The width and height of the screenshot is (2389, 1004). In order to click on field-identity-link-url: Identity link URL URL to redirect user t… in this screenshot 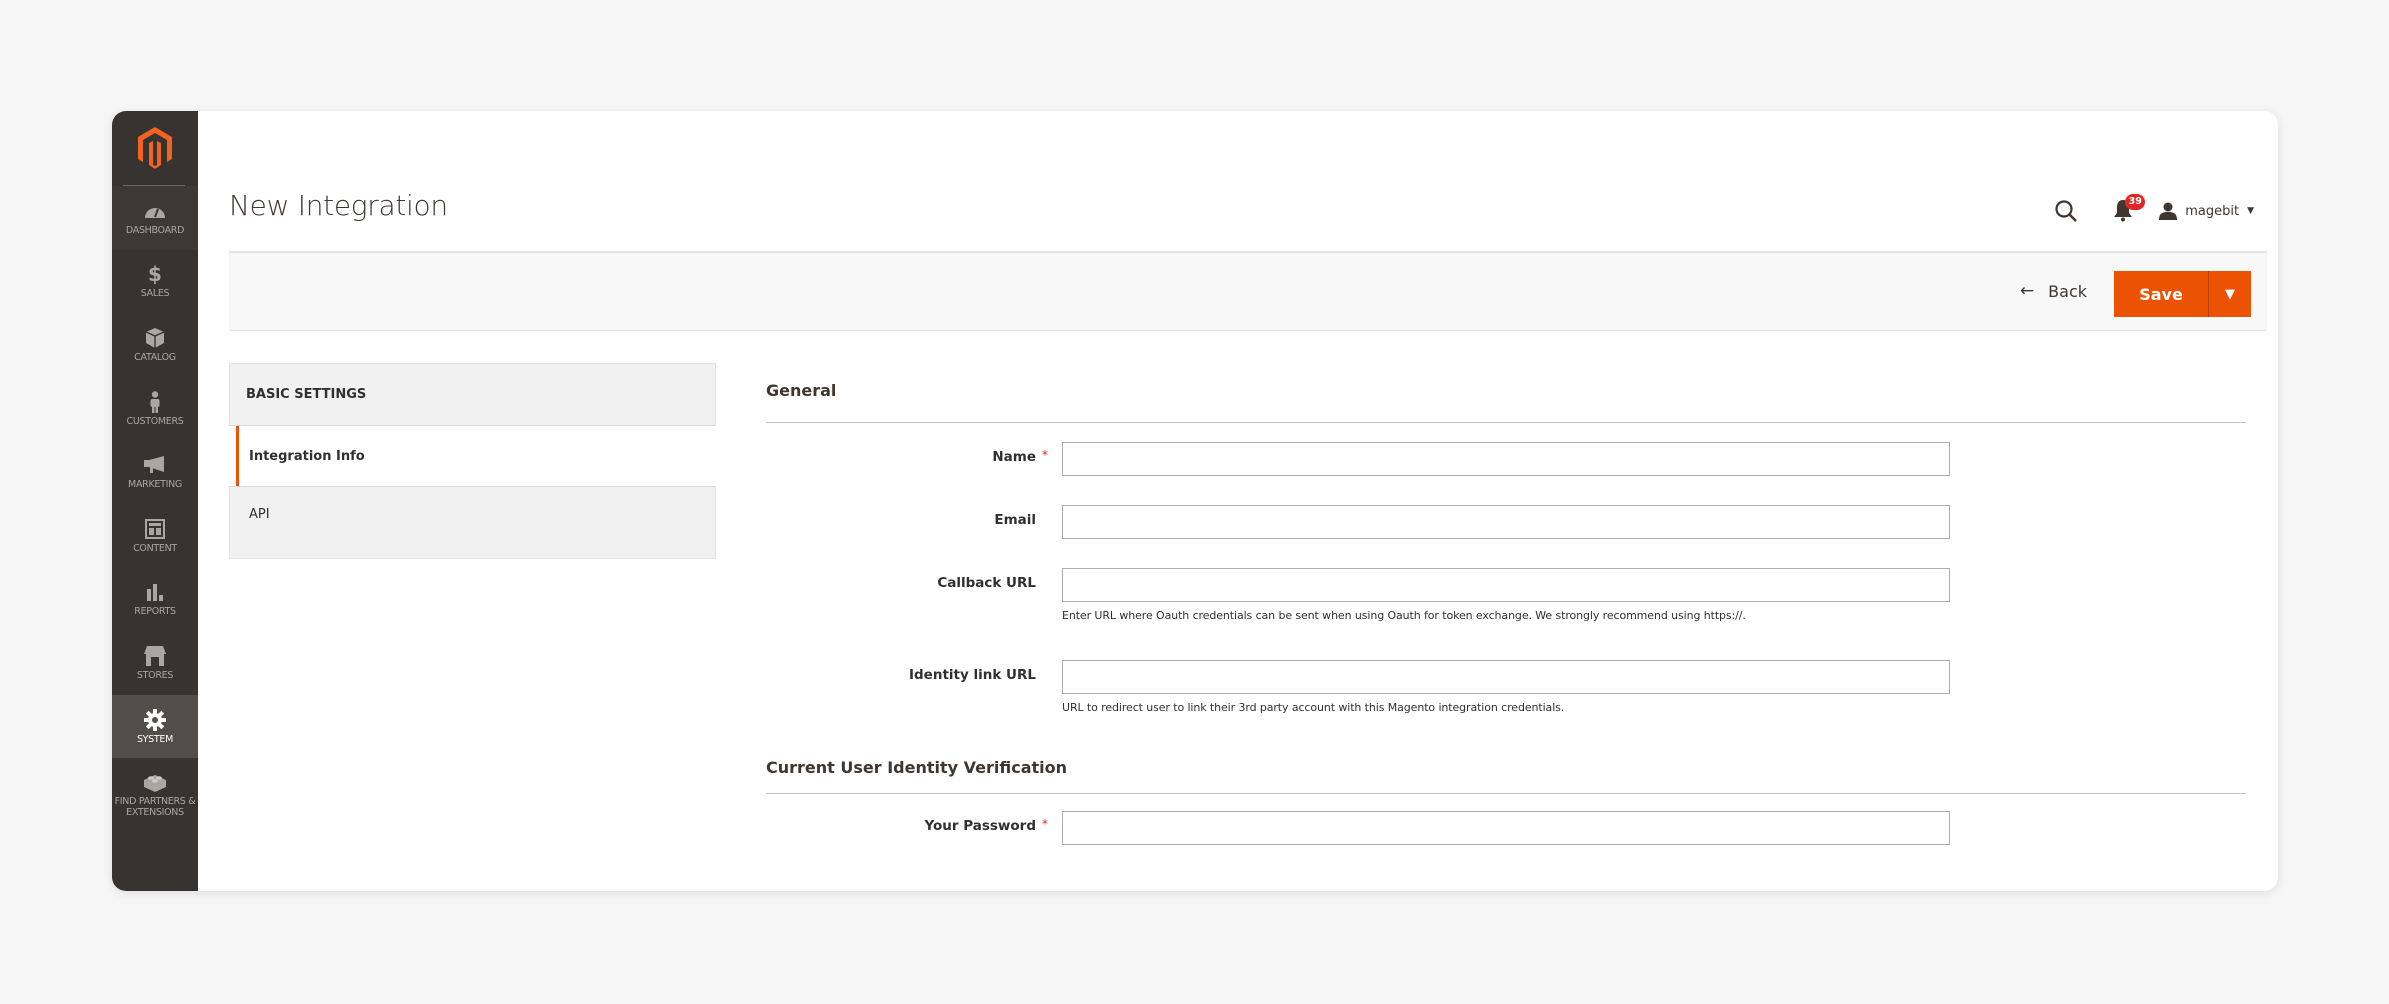, I will do `click(1506, 687)`.